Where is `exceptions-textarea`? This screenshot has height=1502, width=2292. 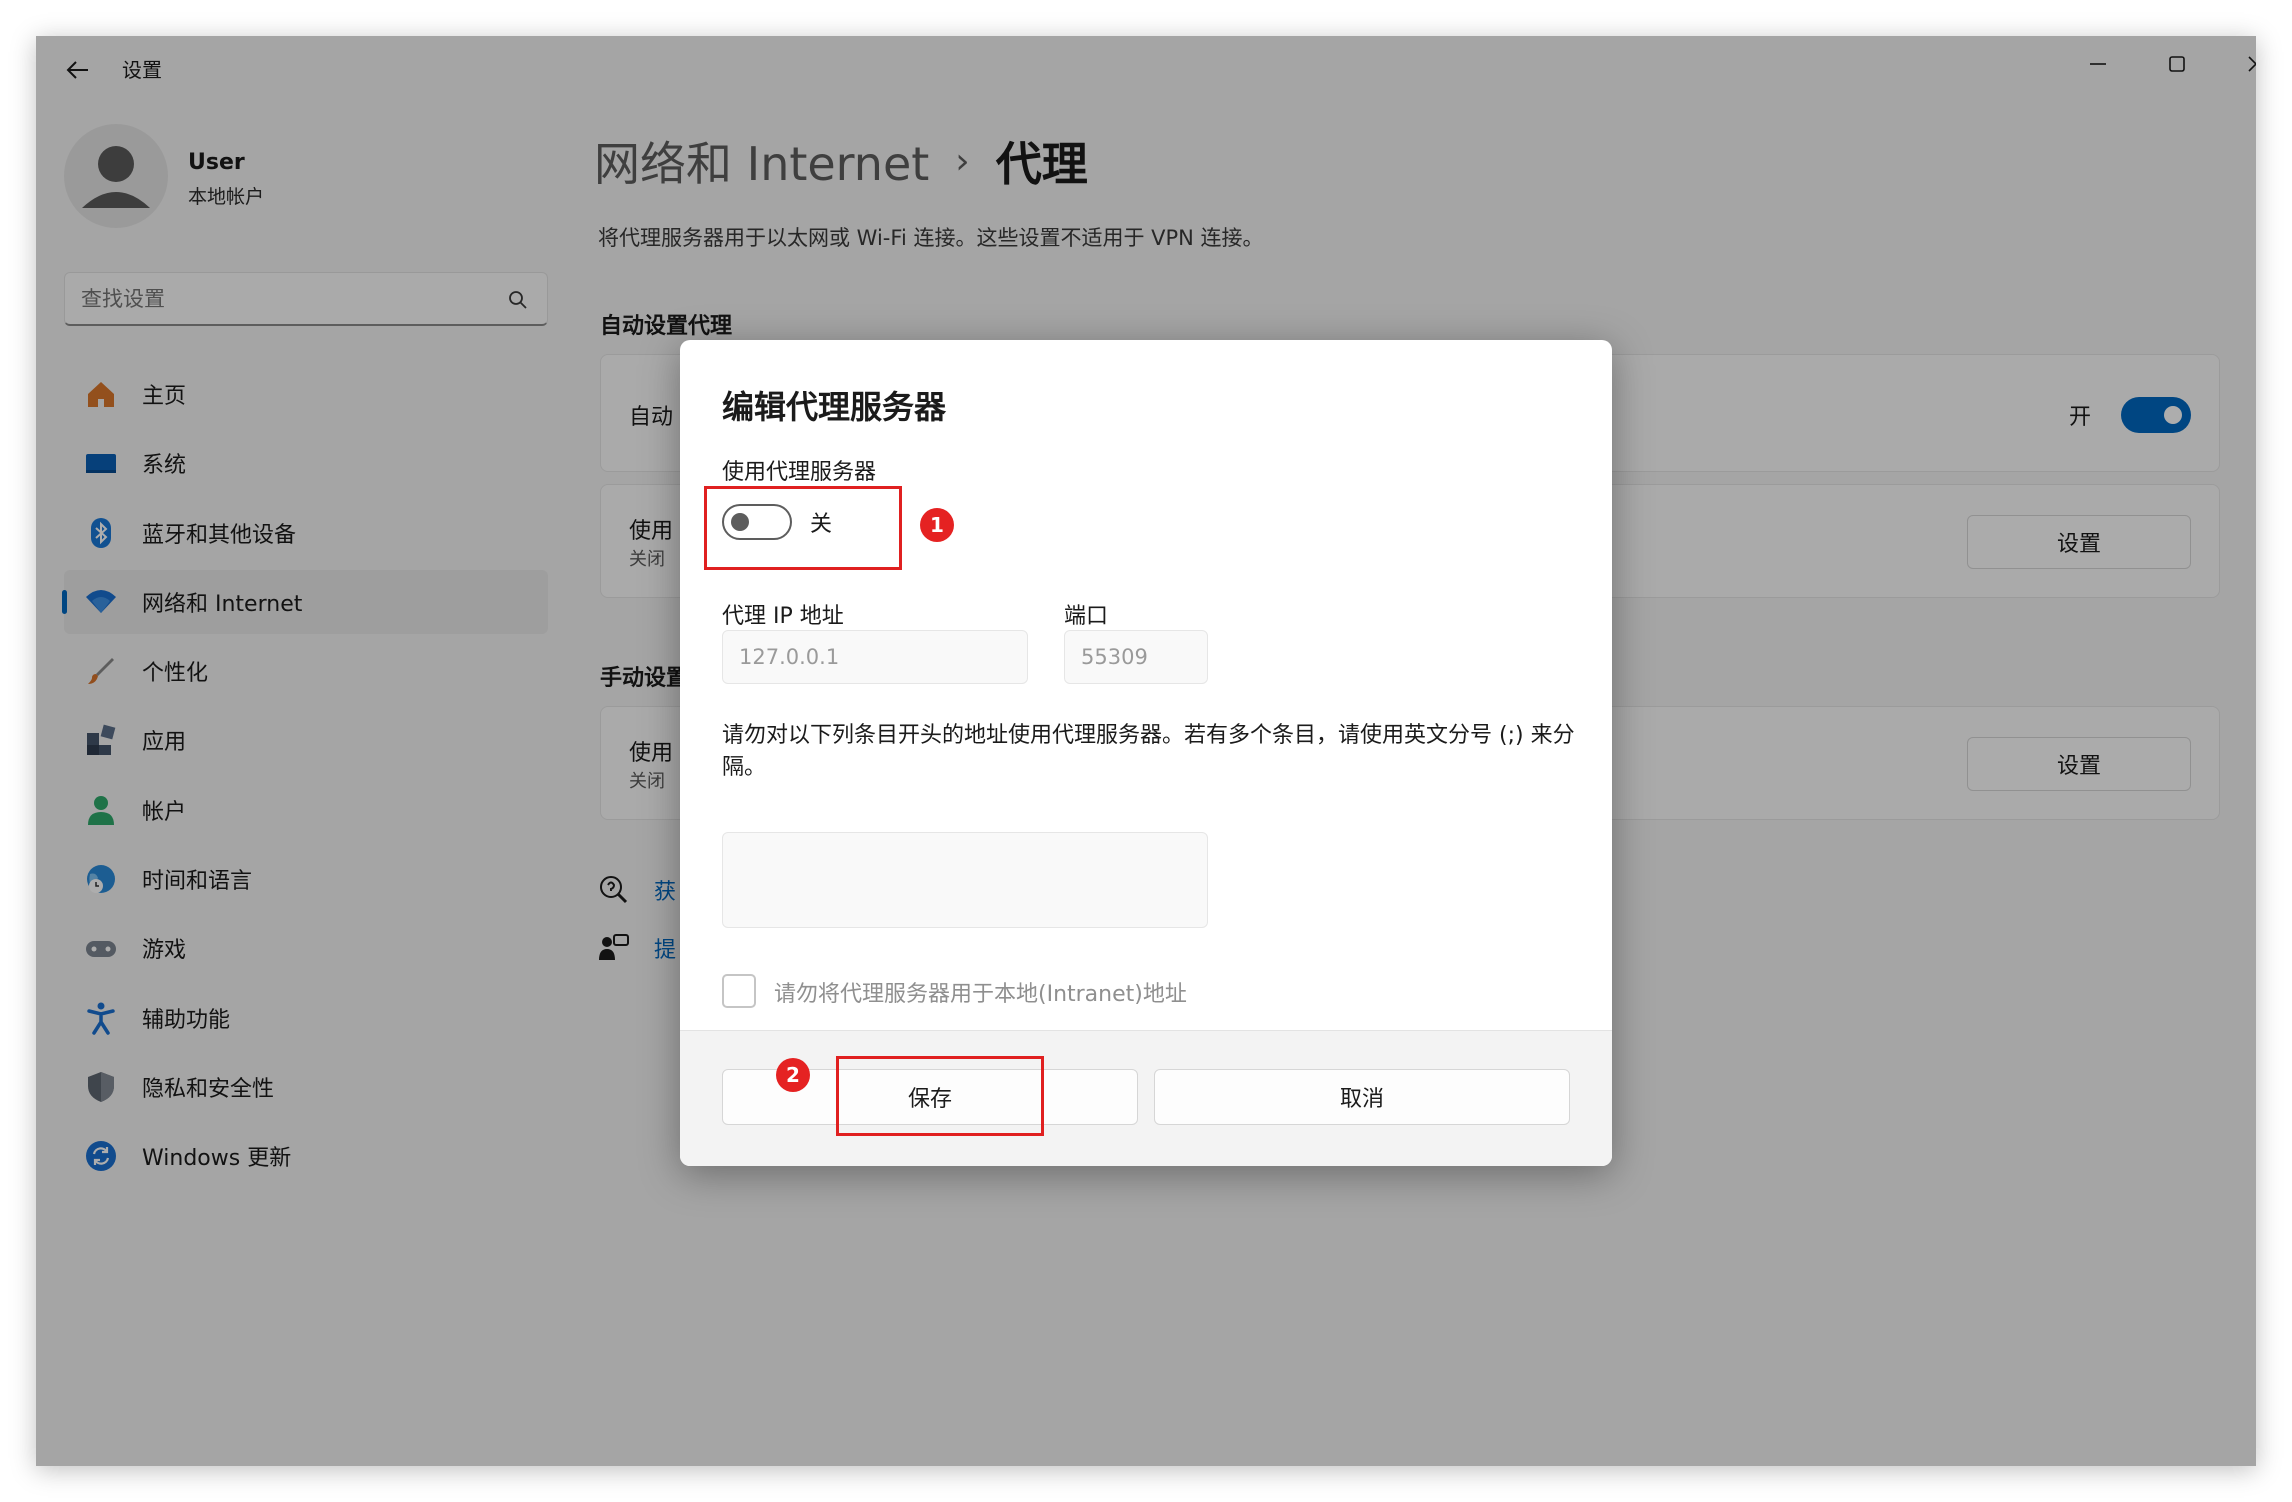
exceptions-textarea is located at coordinates (965, 880).